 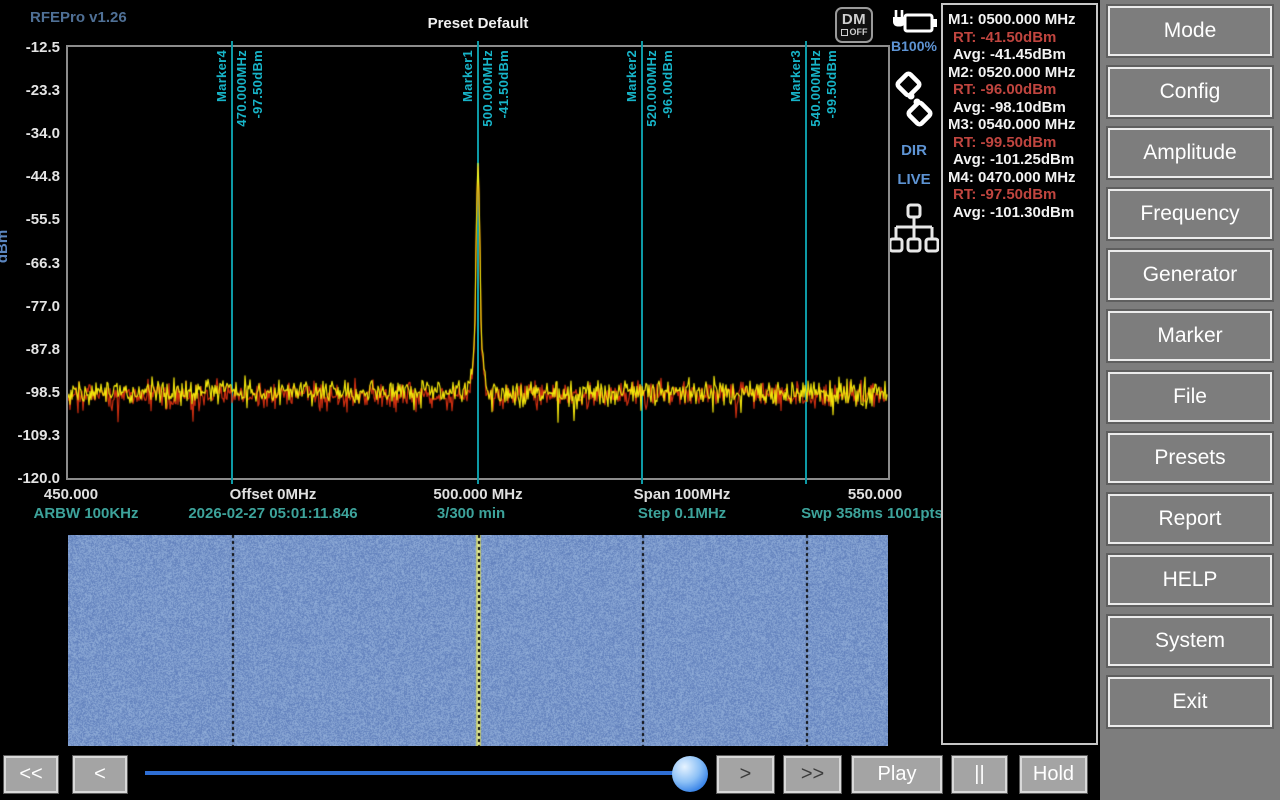 I want to click on y-tick: -120.0, so click(x=38, y=478).